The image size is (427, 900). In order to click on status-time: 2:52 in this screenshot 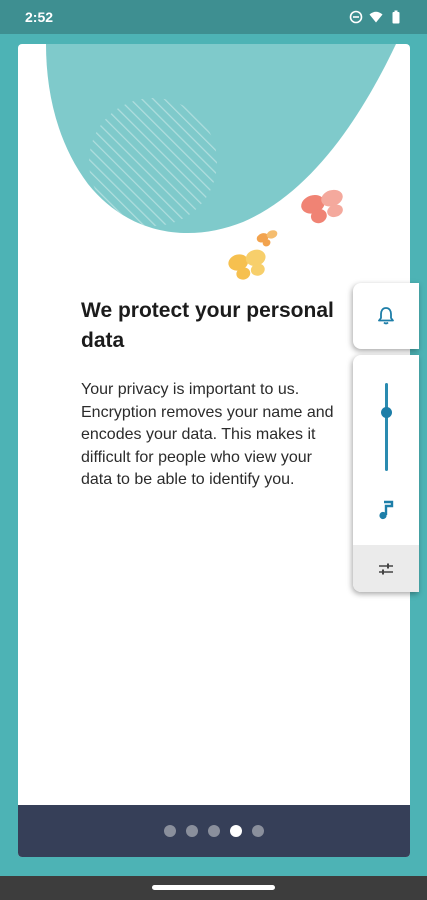, I will do `click(39, 17)`.